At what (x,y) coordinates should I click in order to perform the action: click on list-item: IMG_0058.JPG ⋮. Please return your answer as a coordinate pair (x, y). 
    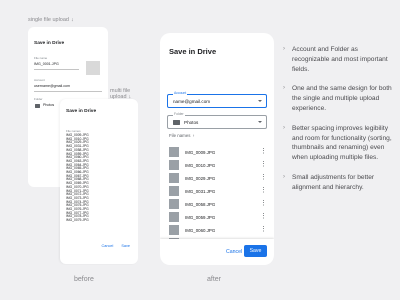
    Looking at the image, I should click on (219, 205).